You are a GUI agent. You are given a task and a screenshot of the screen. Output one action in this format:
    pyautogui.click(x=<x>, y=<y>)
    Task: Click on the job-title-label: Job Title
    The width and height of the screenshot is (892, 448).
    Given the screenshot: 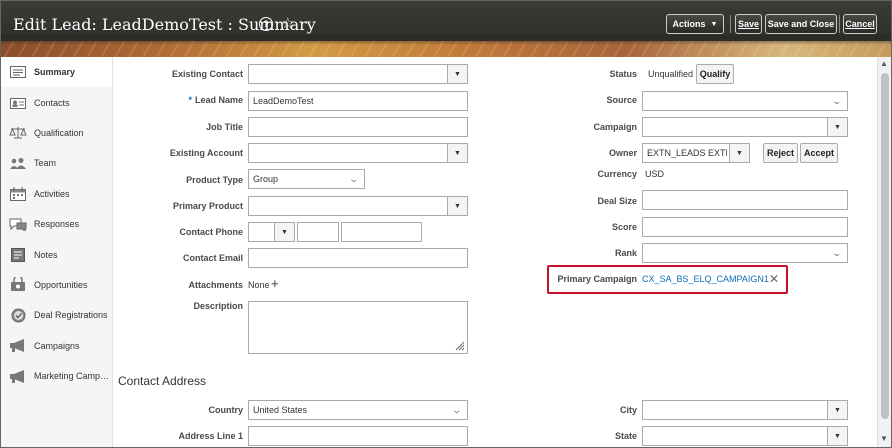 What is the action you would take?
    pyautogui.click(x=224, y=127)
    